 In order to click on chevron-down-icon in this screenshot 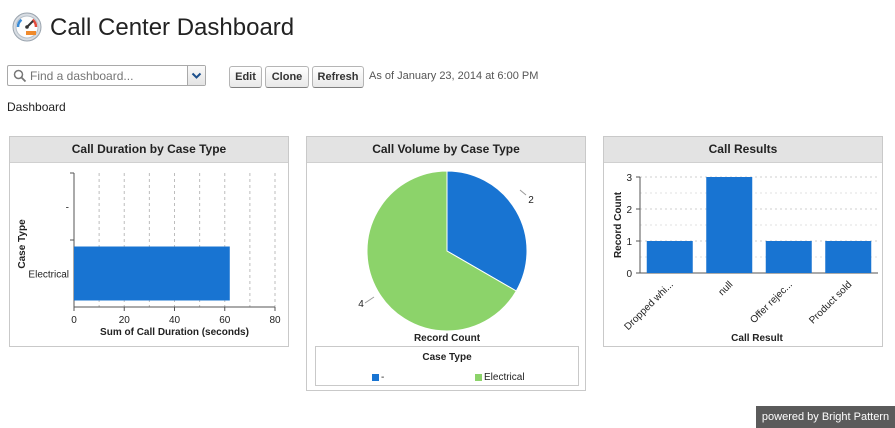, I will do `click(196, 75)`.